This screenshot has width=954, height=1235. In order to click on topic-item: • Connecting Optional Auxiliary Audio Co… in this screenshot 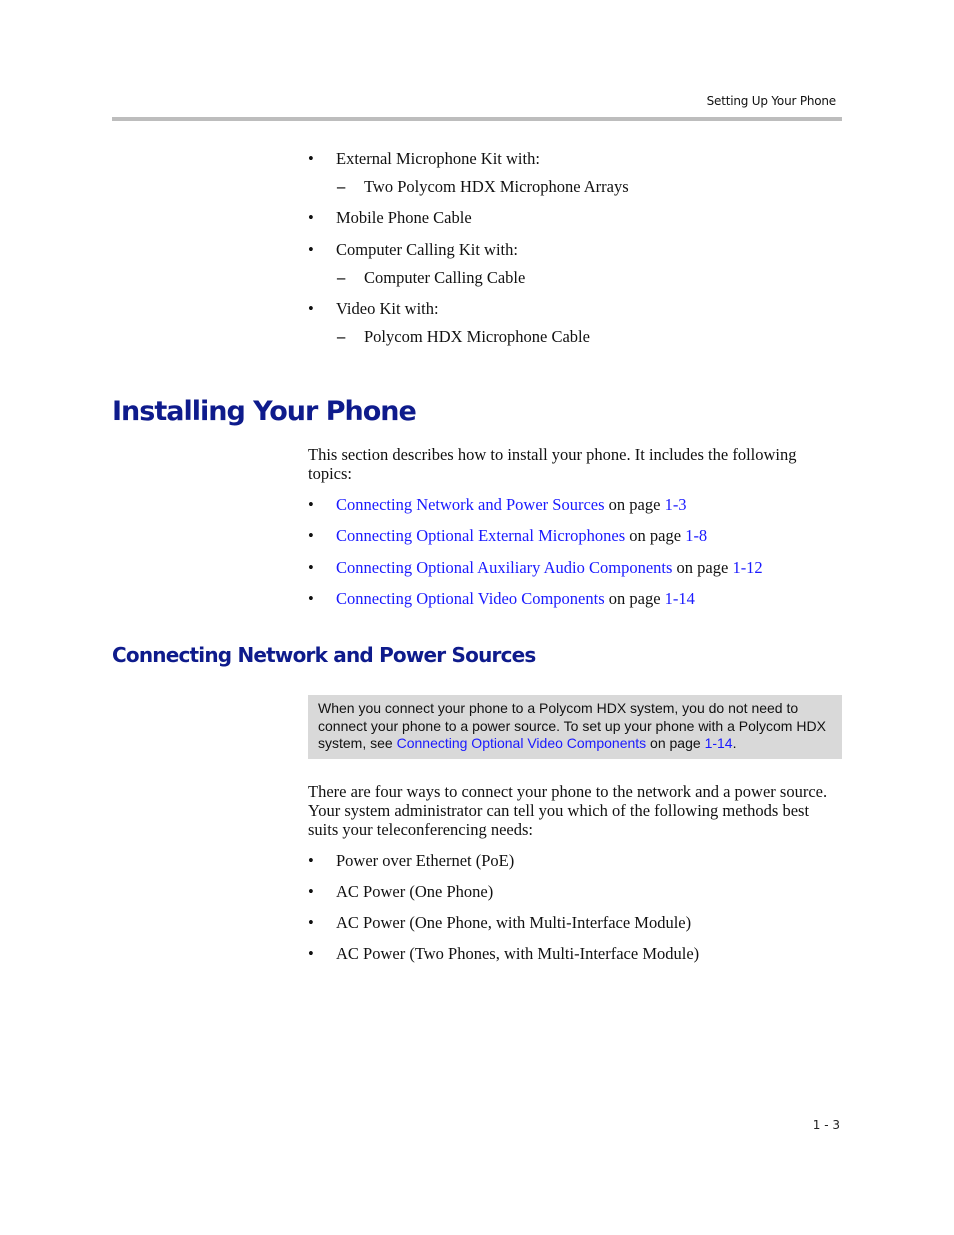, I will do `click(535, 573)`.